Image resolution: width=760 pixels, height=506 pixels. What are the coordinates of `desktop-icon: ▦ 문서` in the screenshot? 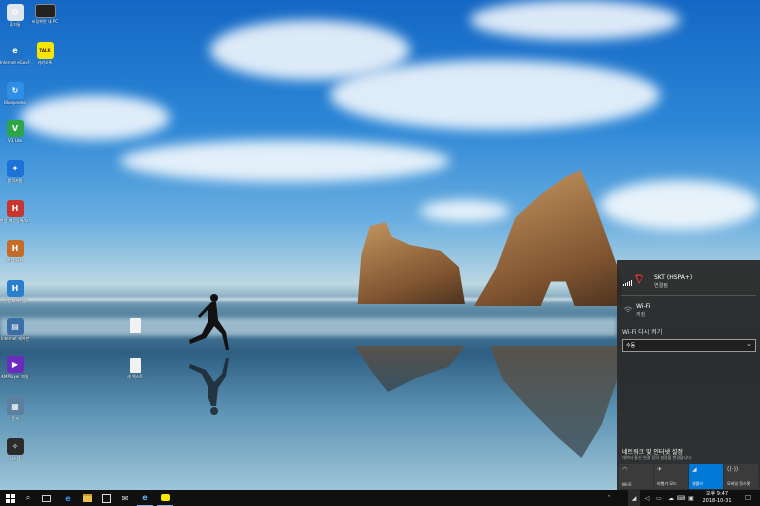 It's located at (15, 409).